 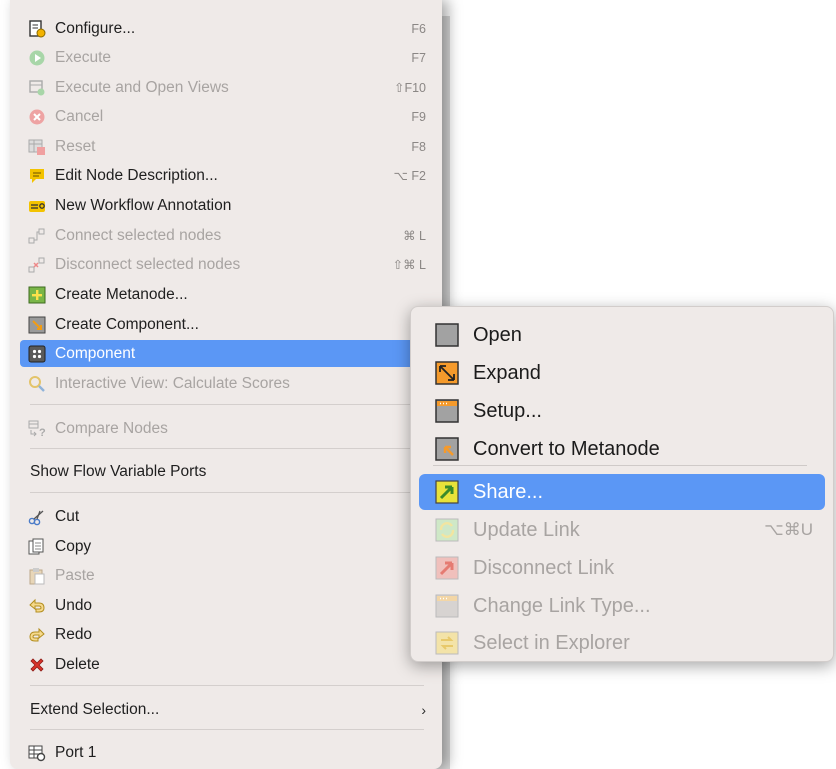 I want to click on reset-icon, so click(x=37, y=147).